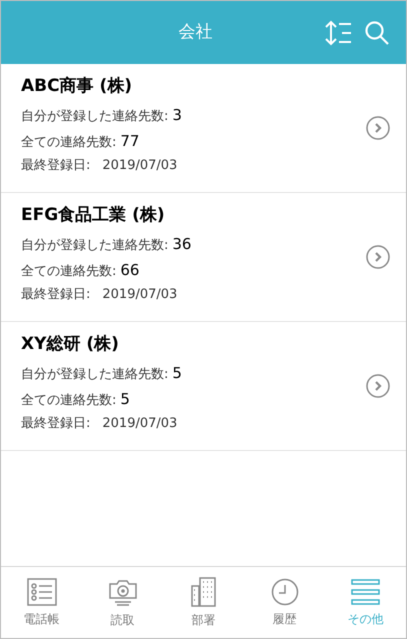  I want to click on tab: その他, so click(365, 602).